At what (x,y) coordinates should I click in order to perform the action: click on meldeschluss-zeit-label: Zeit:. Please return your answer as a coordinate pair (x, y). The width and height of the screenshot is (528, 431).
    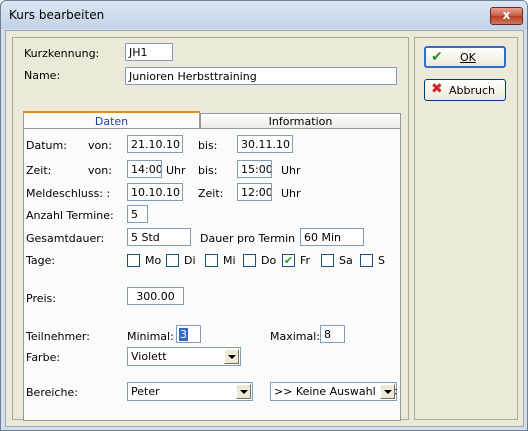
    Looking at the image, I should click on (211, 193).